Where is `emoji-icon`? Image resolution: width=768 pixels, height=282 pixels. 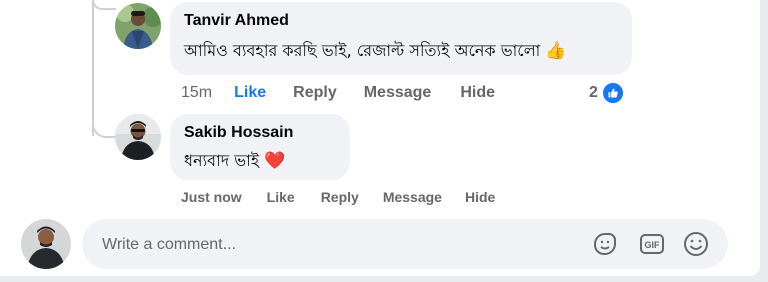 emoji-icon is located at coordinates (696, 244).